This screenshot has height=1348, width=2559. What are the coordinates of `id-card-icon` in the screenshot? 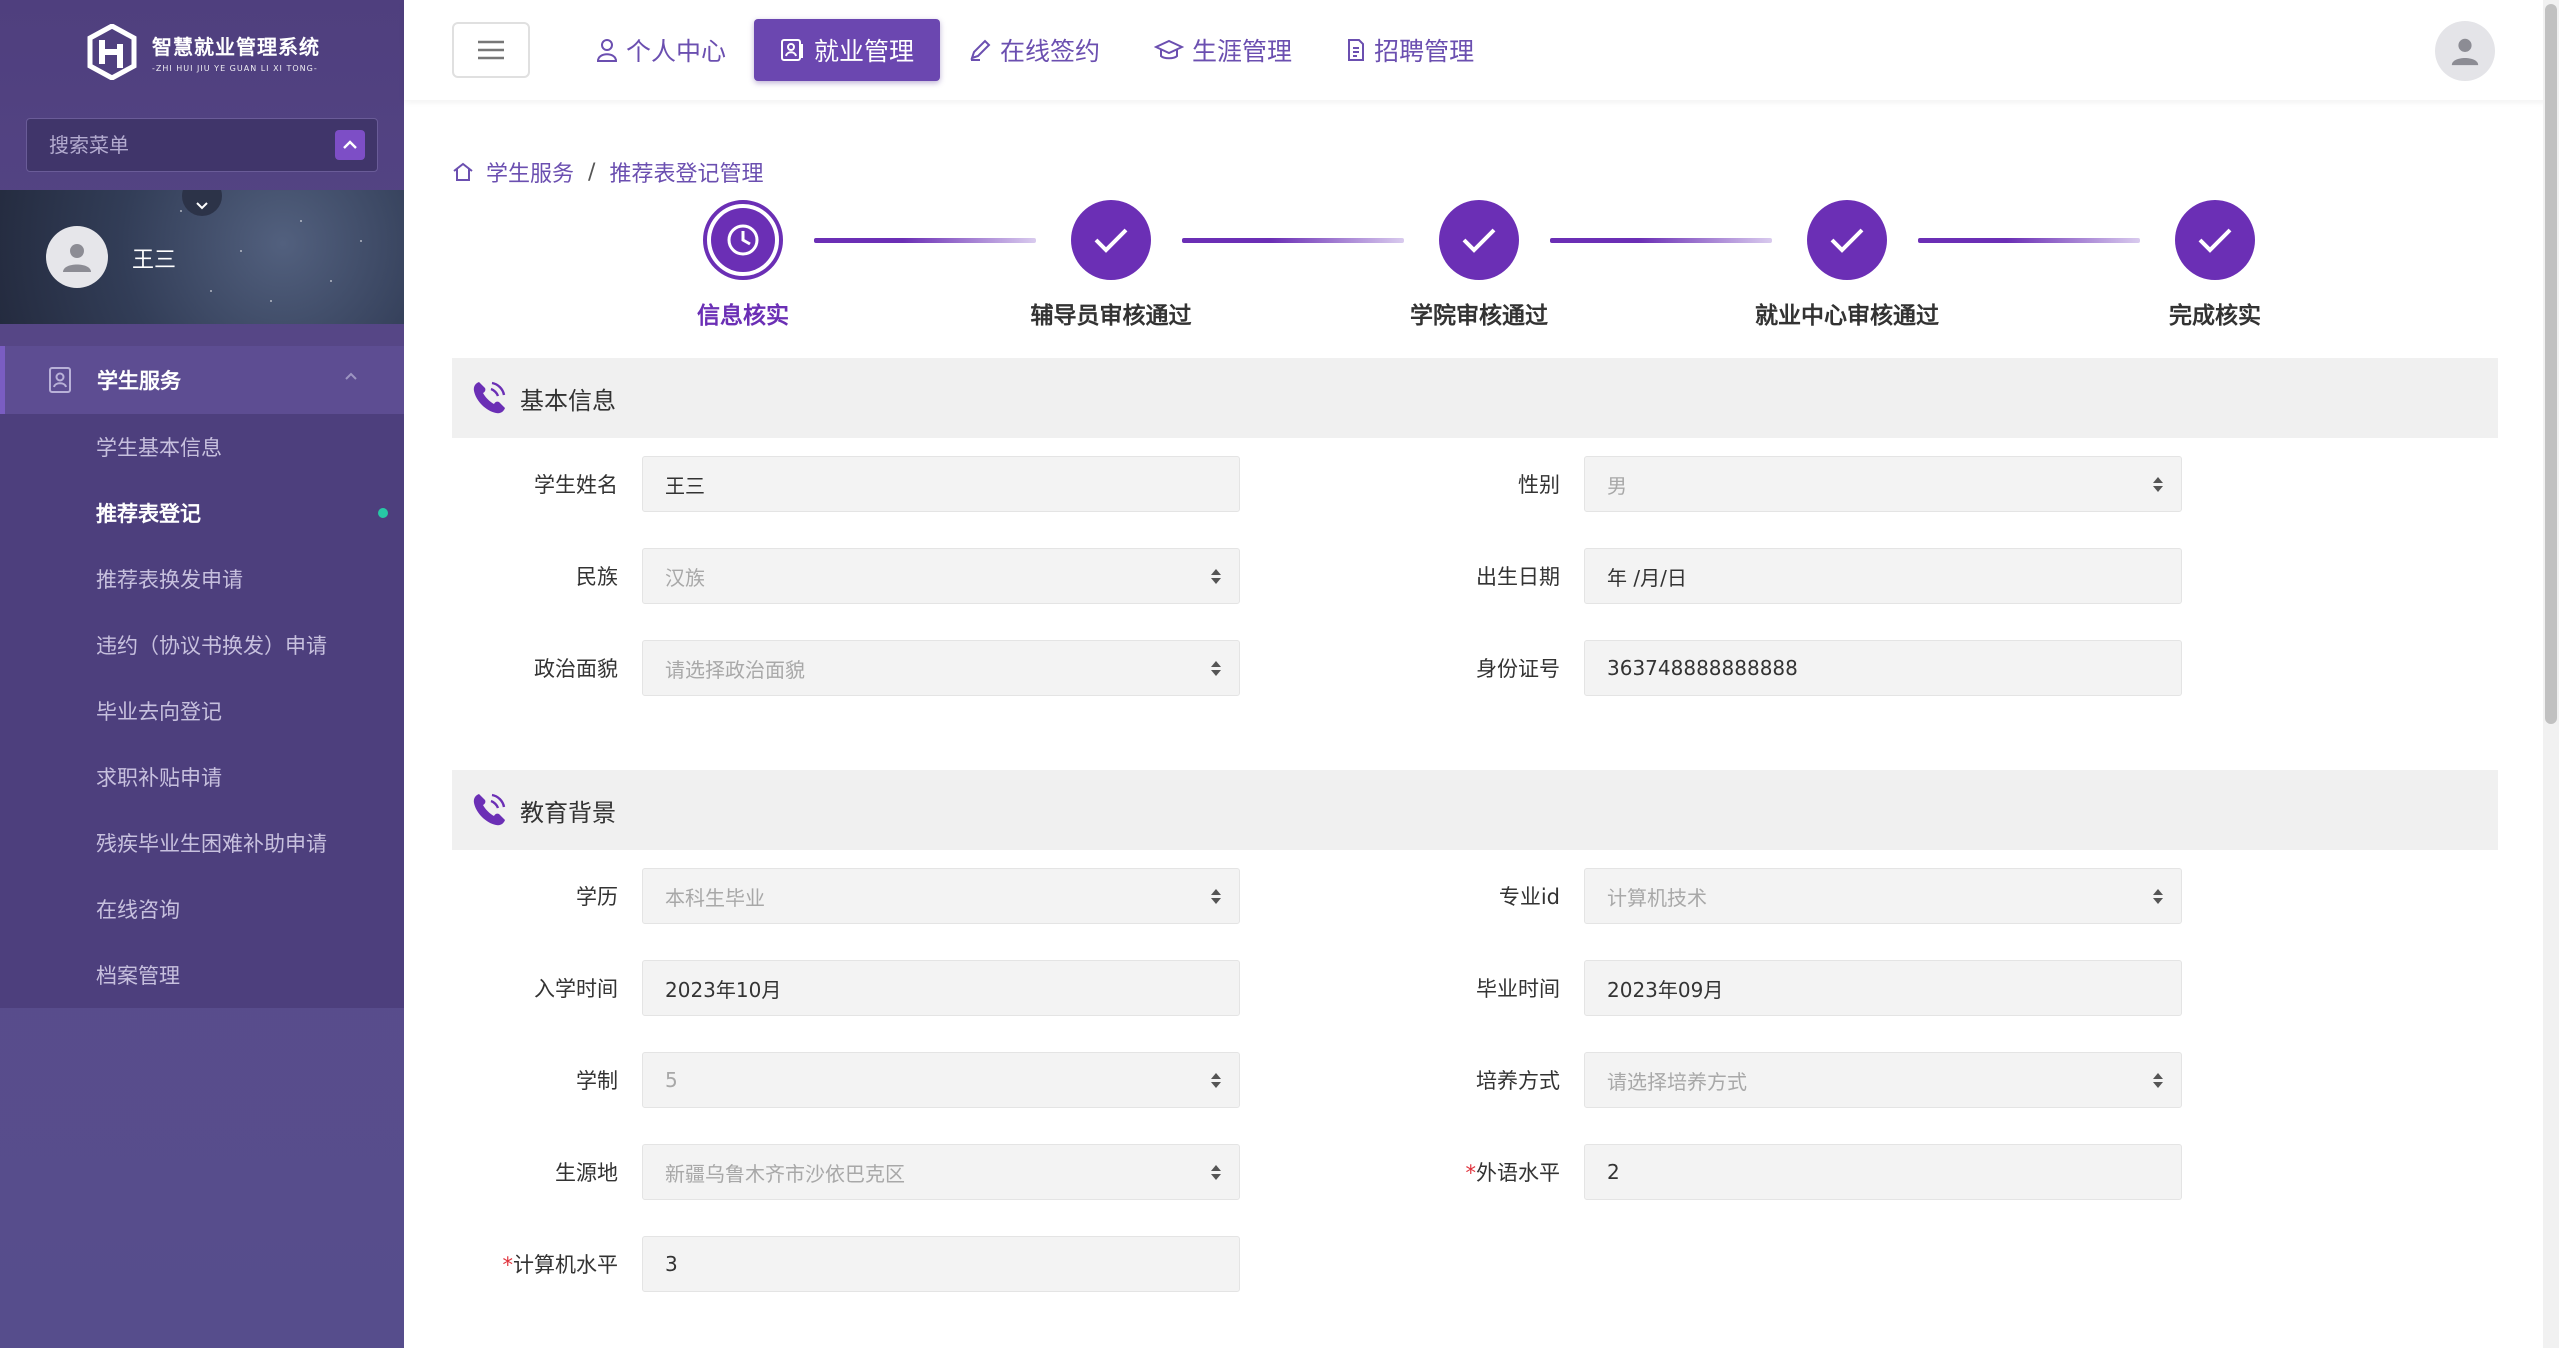 It's located at (792, 50).